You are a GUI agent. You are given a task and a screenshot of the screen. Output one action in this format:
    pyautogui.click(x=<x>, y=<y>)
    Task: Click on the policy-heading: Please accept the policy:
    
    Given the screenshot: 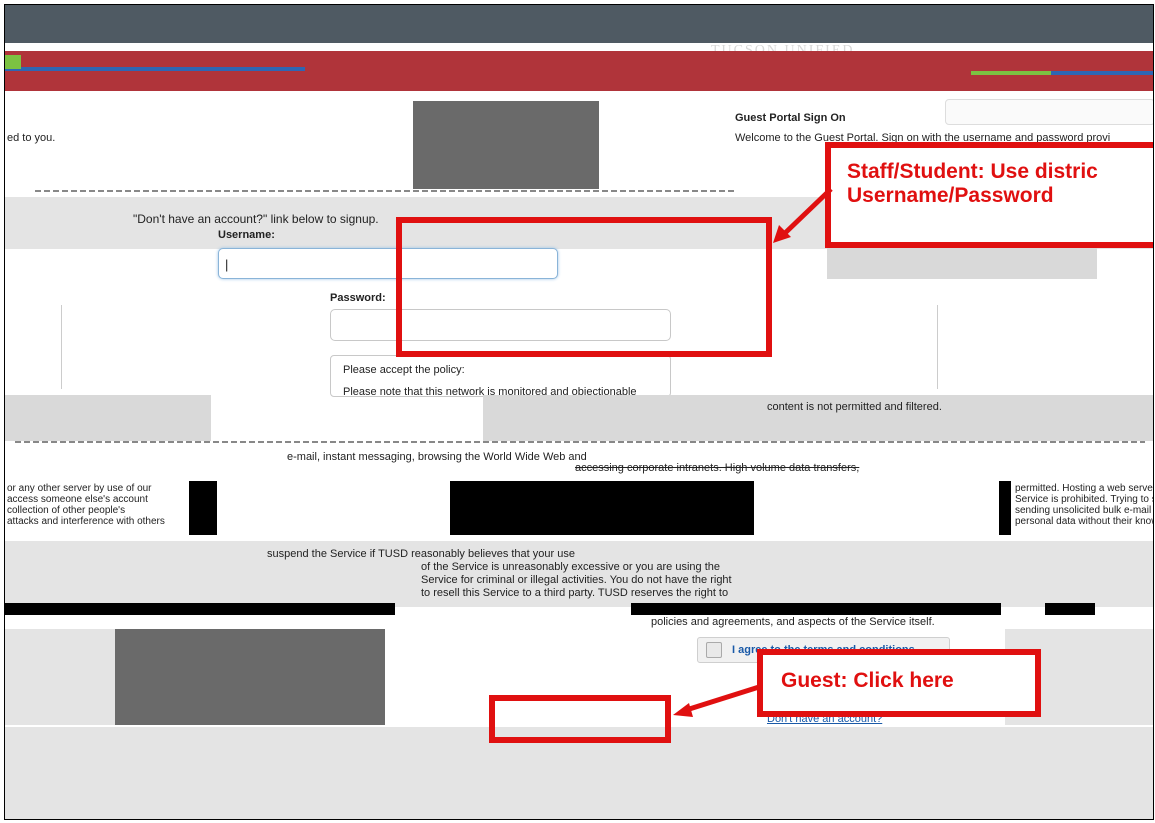 What is the action you would take?
    pyautogui.click(x=404, y=370)
    